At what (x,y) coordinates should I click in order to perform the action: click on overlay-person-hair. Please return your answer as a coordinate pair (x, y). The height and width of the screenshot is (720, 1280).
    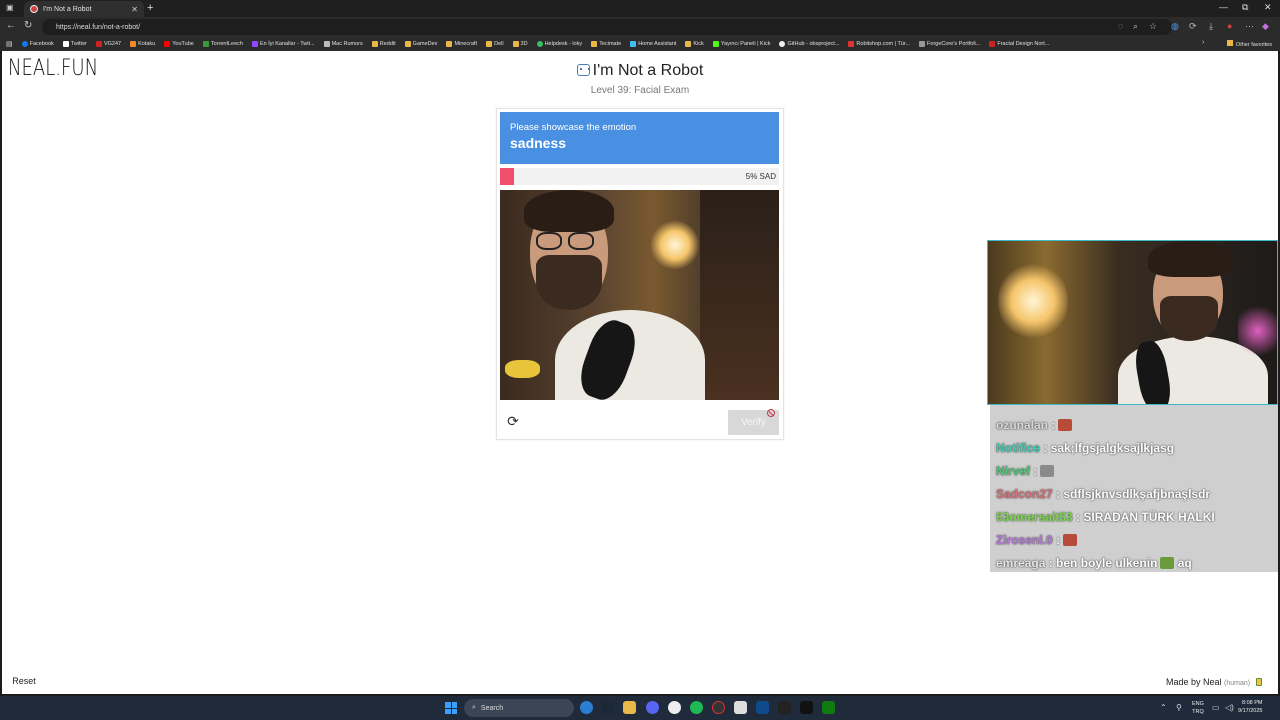
    Looking at the image, I should click on (1190, 259).